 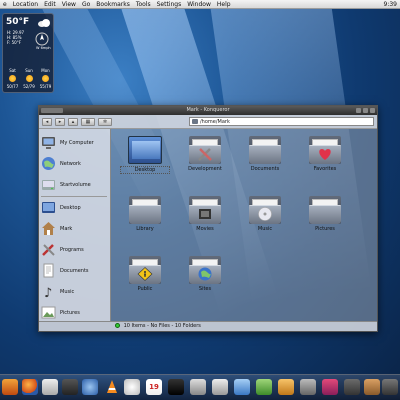 I want to click on location-bar: /home/Mark, so click(x=281, y=121).